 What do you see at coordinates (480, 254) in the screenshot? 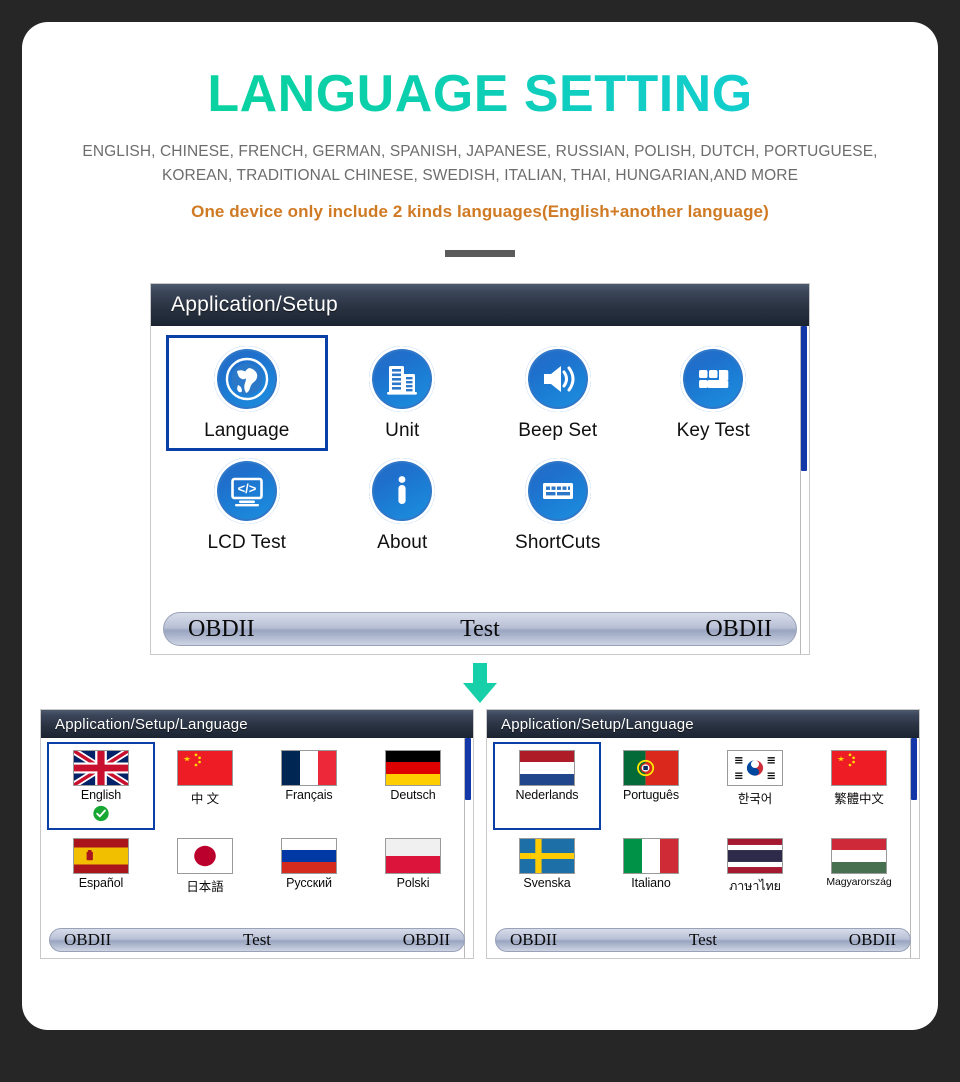
I see `divider-dash` at bounding box center [480, 254].